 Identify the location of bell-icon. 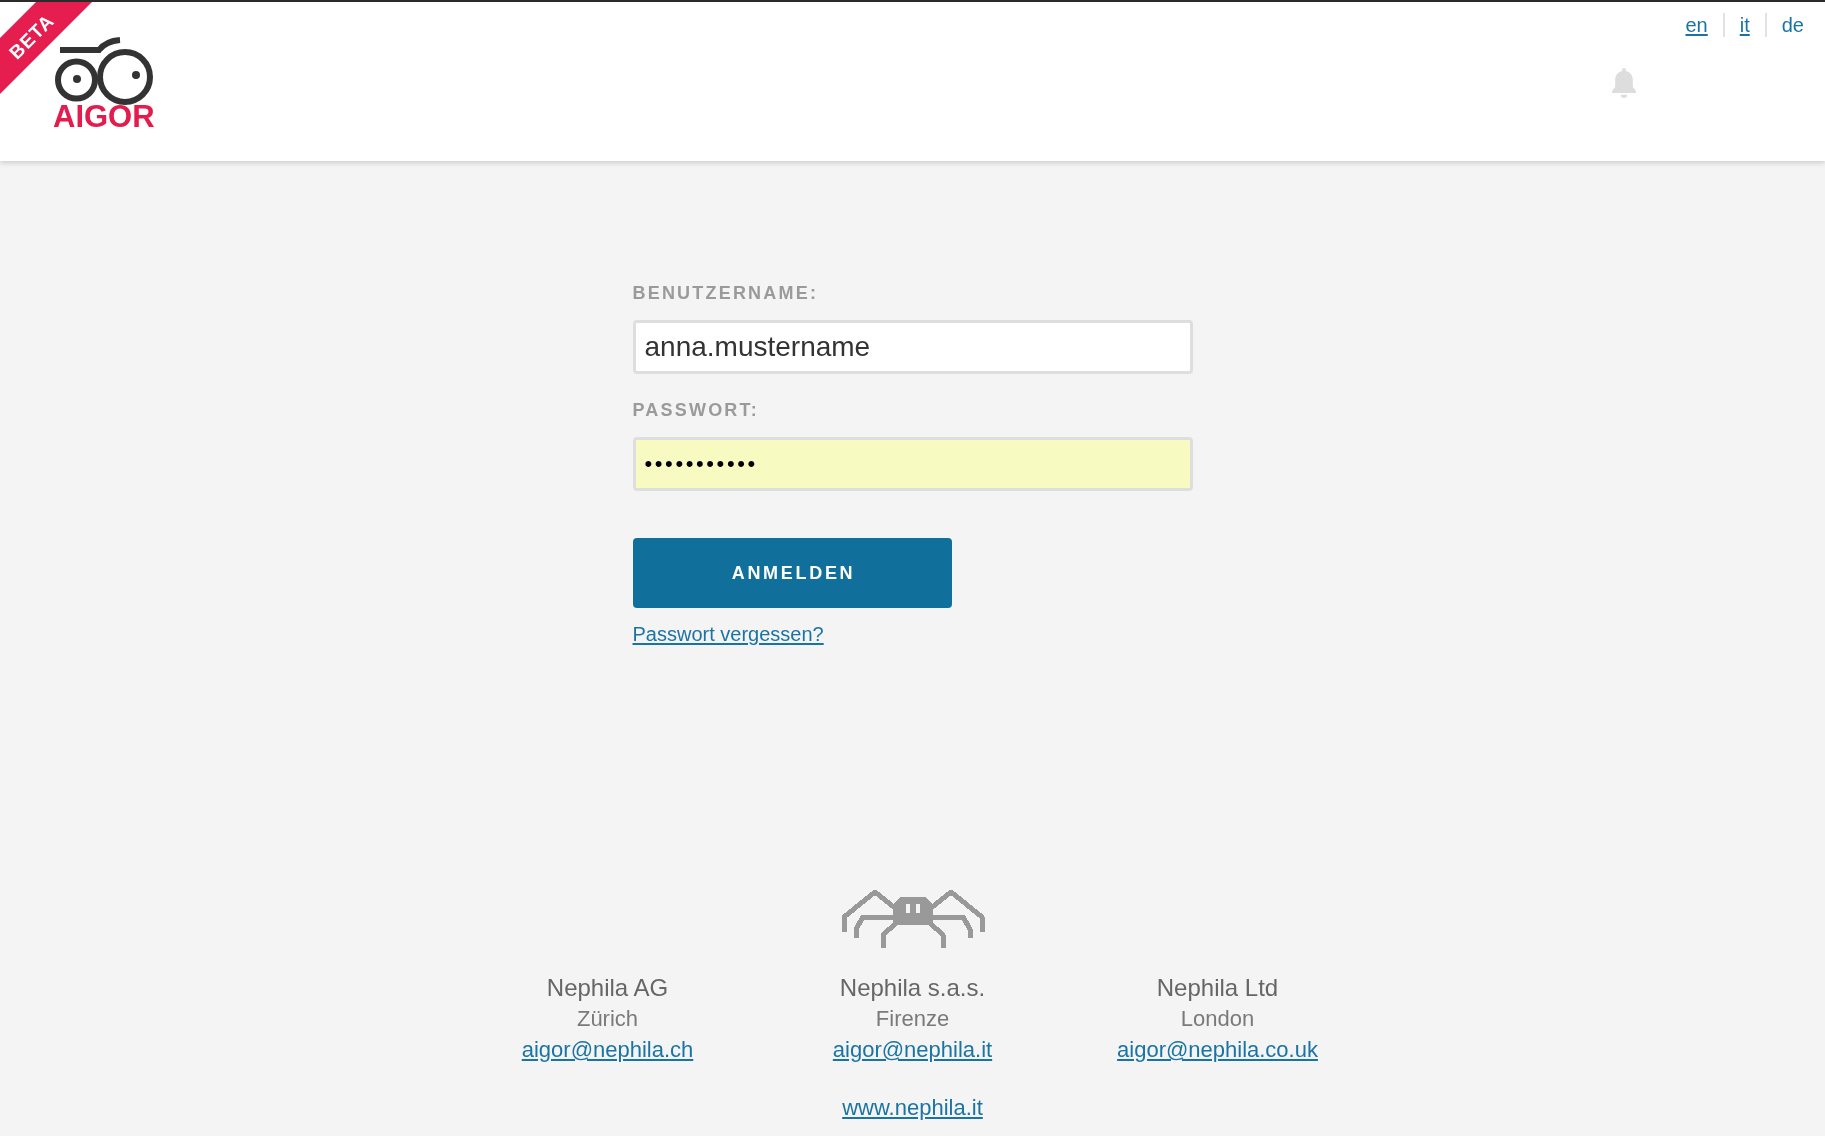
(1623, 83).